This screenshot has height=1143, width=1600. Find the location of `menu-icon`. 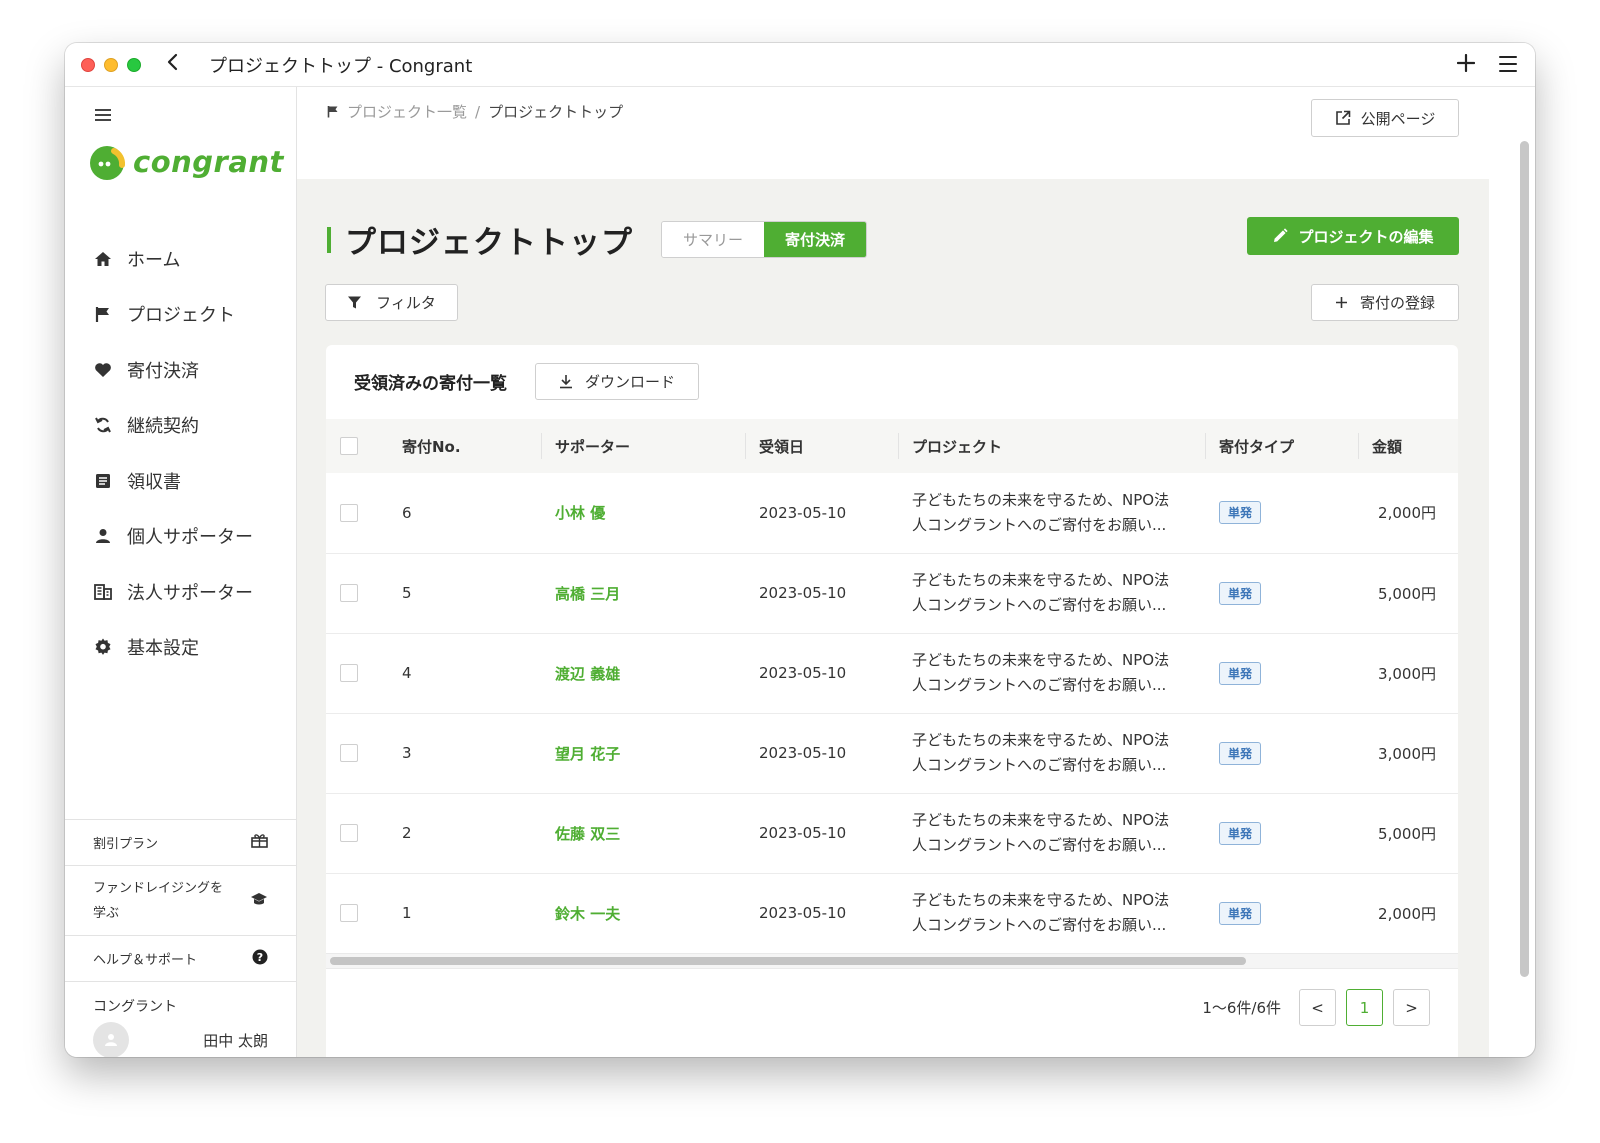

menu-icon is located at coordinates (1508, 64).